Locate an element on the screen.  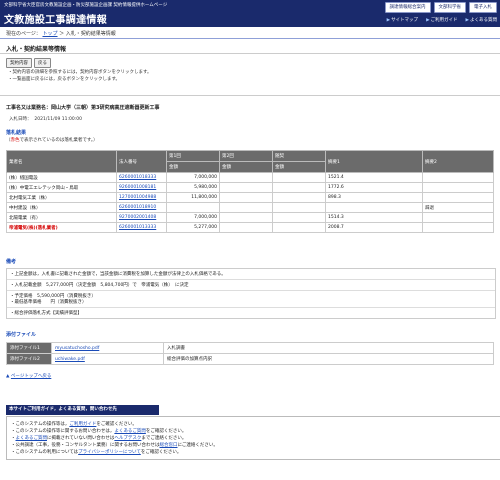
table-row: 添付ファイル2 uchiwake.pdf 総合評価の加算点内訳 is located at coordinates (250, 359).